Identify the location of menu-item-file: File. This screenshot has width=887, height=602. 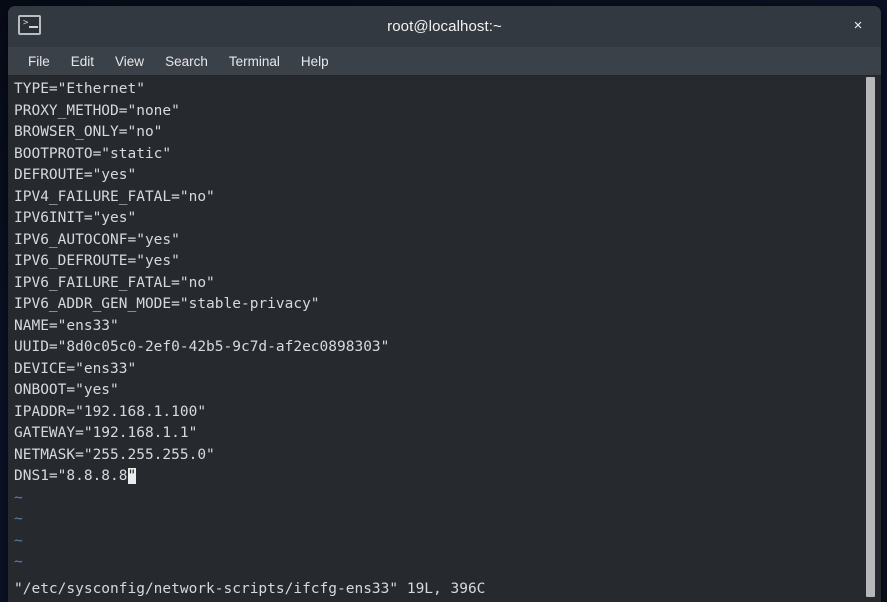
(39, 61).